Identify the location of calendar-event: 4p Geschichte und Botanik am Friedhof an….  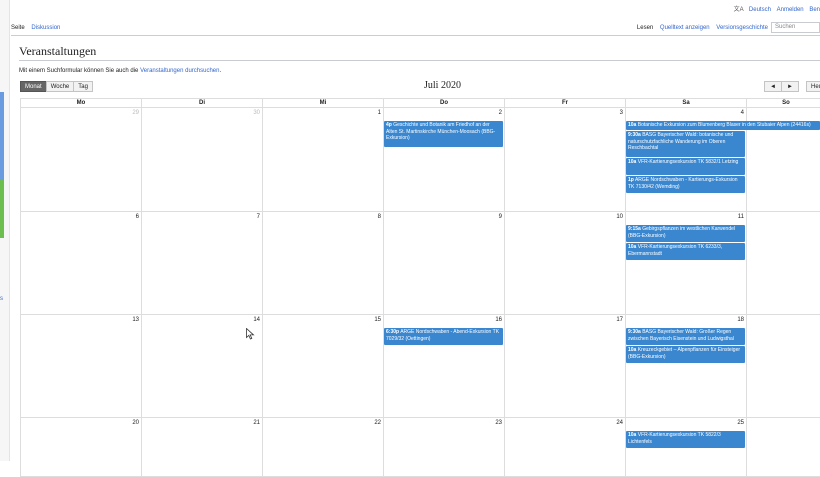
(443, 134).